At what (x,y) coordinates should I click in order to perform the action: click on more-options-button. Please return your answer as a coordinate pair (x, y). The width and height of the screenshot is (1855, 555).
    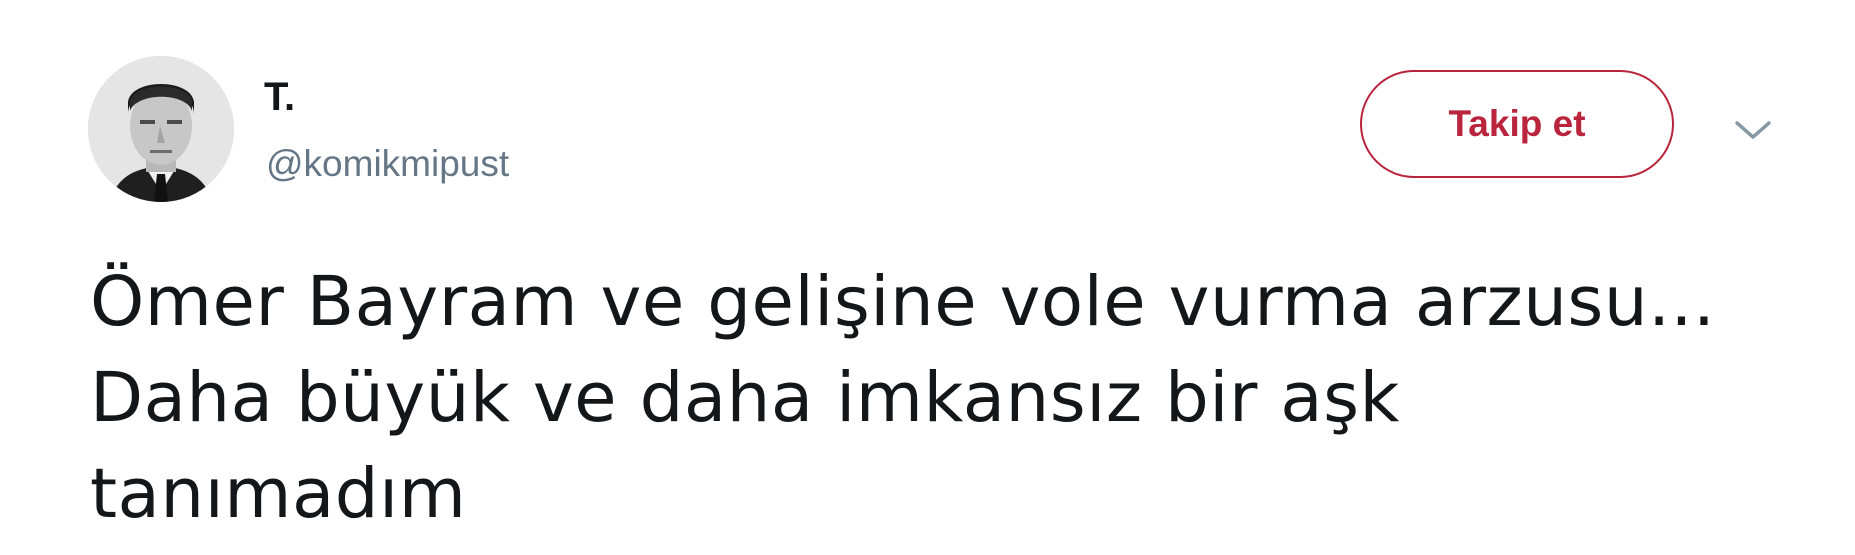
    Looking at the image, I should click on (1753, 130).